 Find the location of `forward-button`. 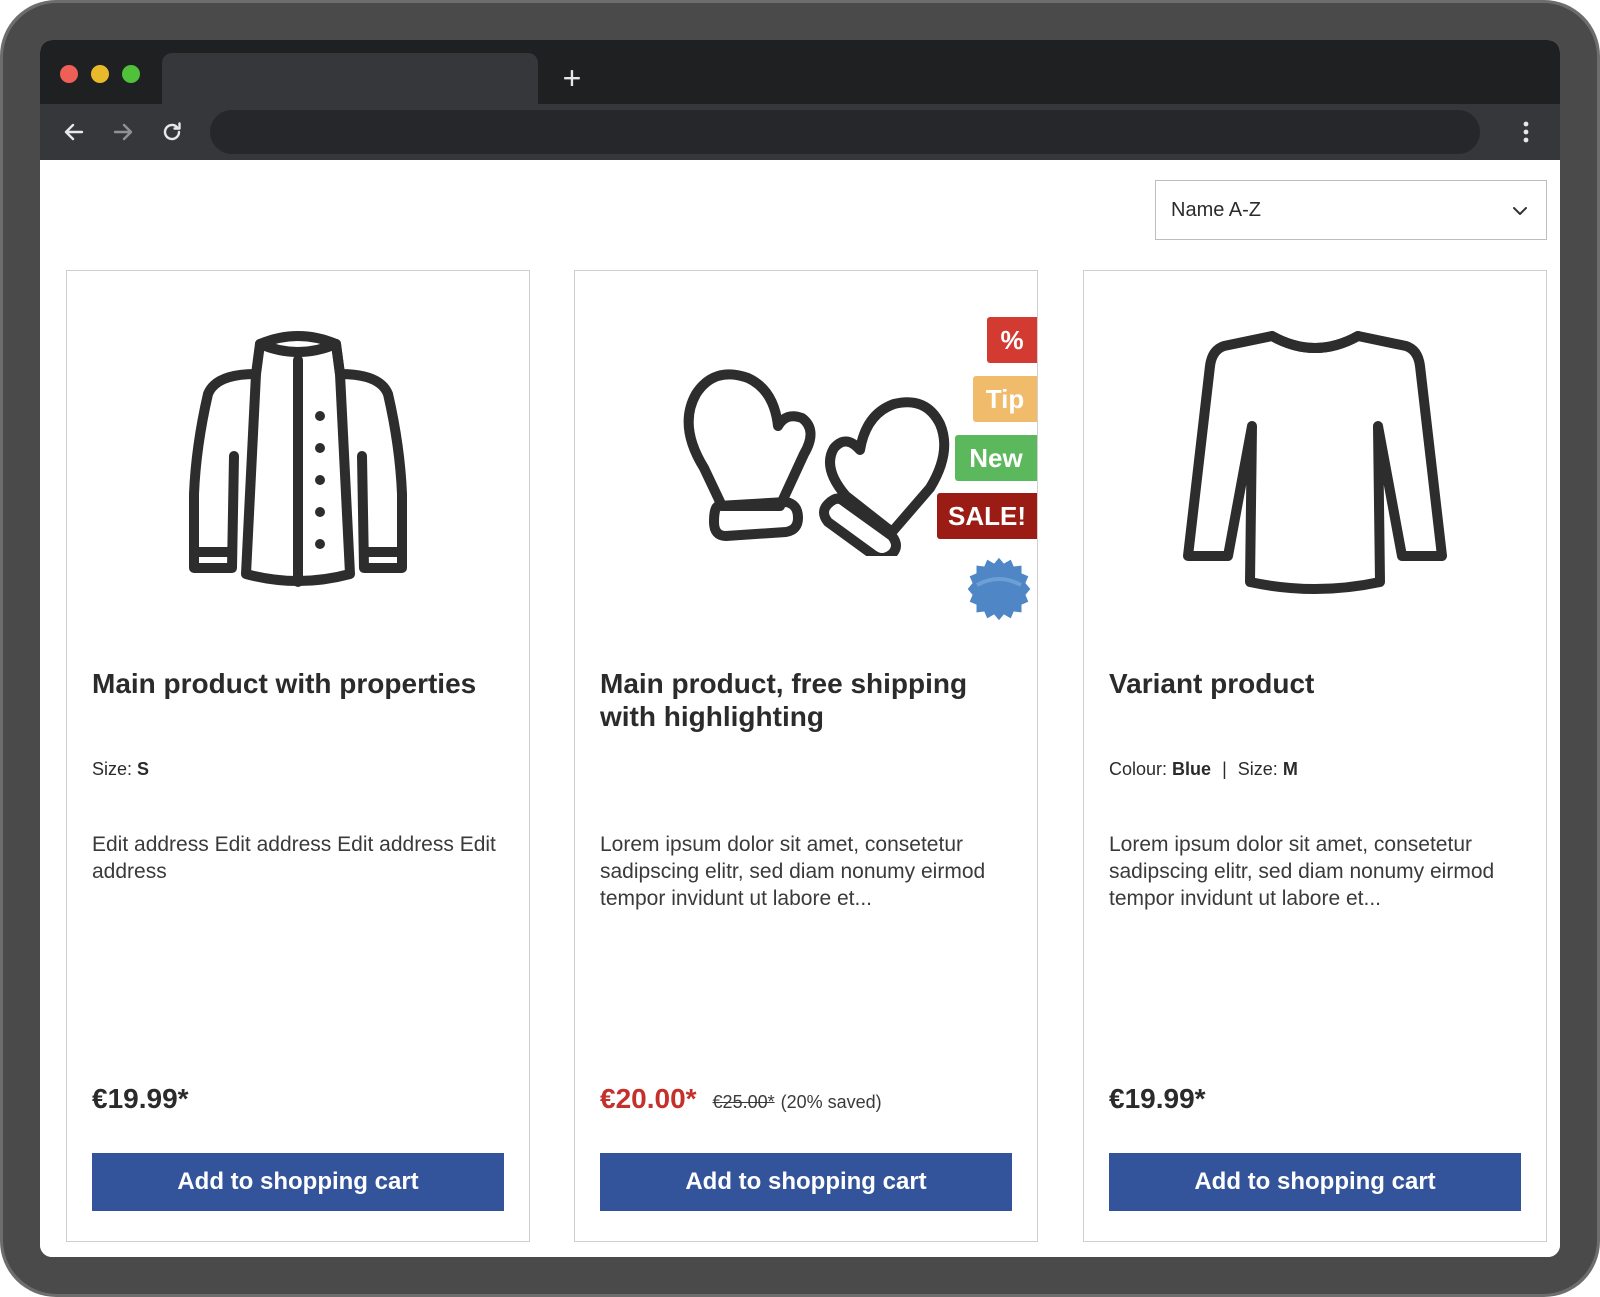

forward-button is located at coordinates (123, 132).